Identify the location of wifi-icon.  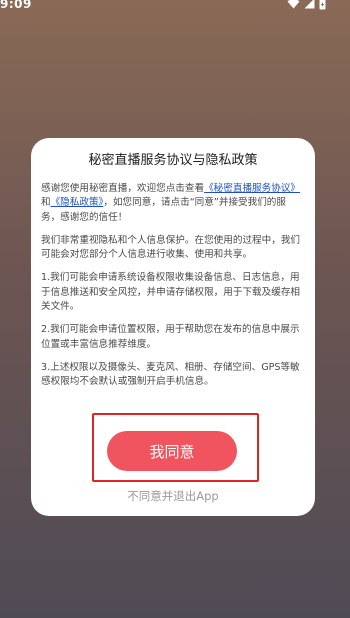
(293, 4).